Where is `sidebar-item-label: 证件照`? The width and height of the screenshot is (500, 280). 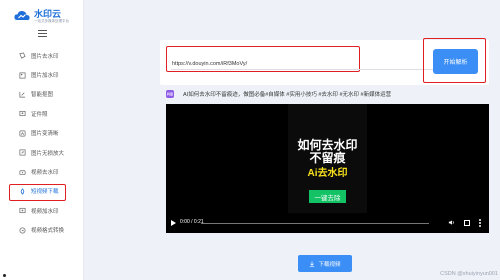 sidebar-item-label: 证件照 is located at coordinates (39, 114).